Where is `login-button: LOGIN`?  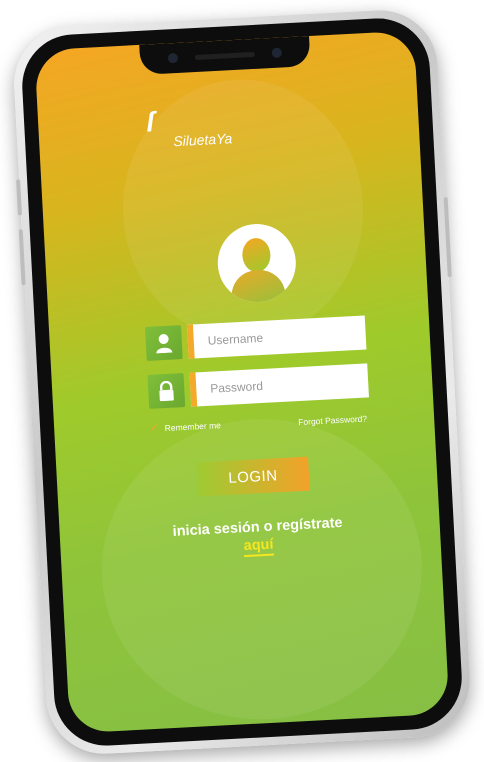 login-button: LOGIN is located at coordinates (253, 476).